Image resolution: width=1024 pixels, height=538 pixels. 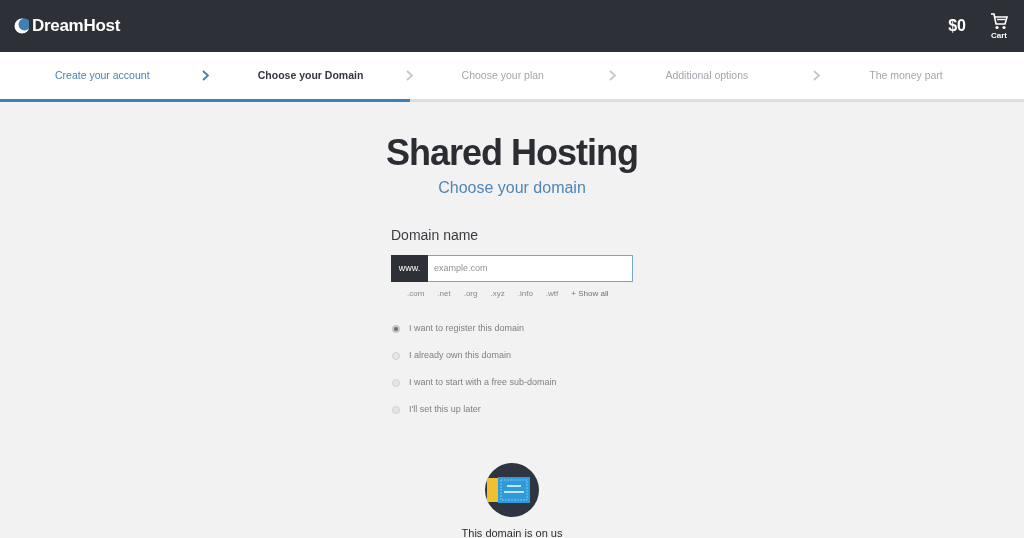 I want to click on step-tab: Choose your Domain, so click(x=310, y=75).